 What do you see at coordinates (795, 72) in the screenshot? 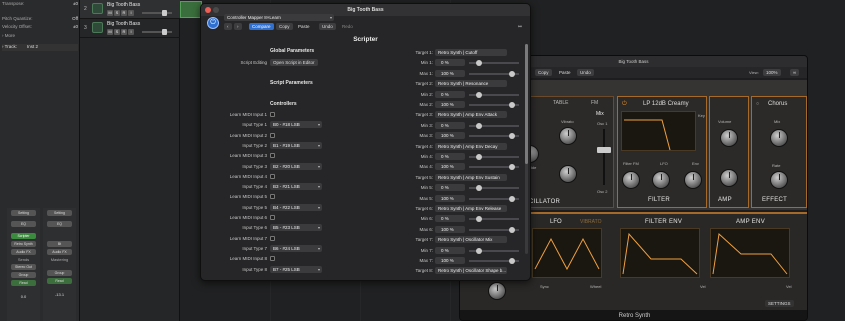
I see `link-icon: ∞` at bounding box center [795, 72].